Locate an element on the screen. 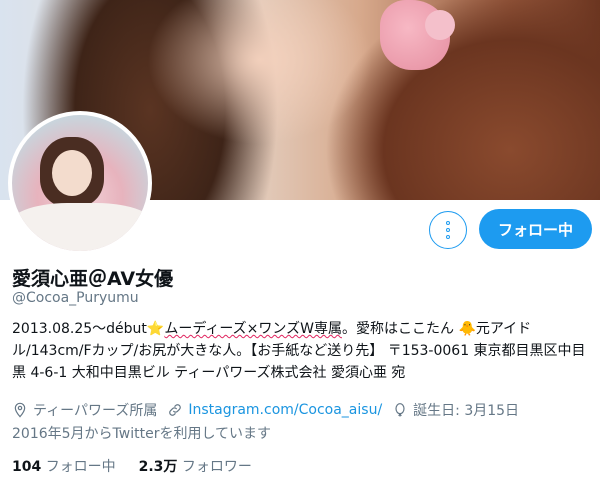  followers-stat: 2.3万 フォロワー is located at coordinates (195, 467).